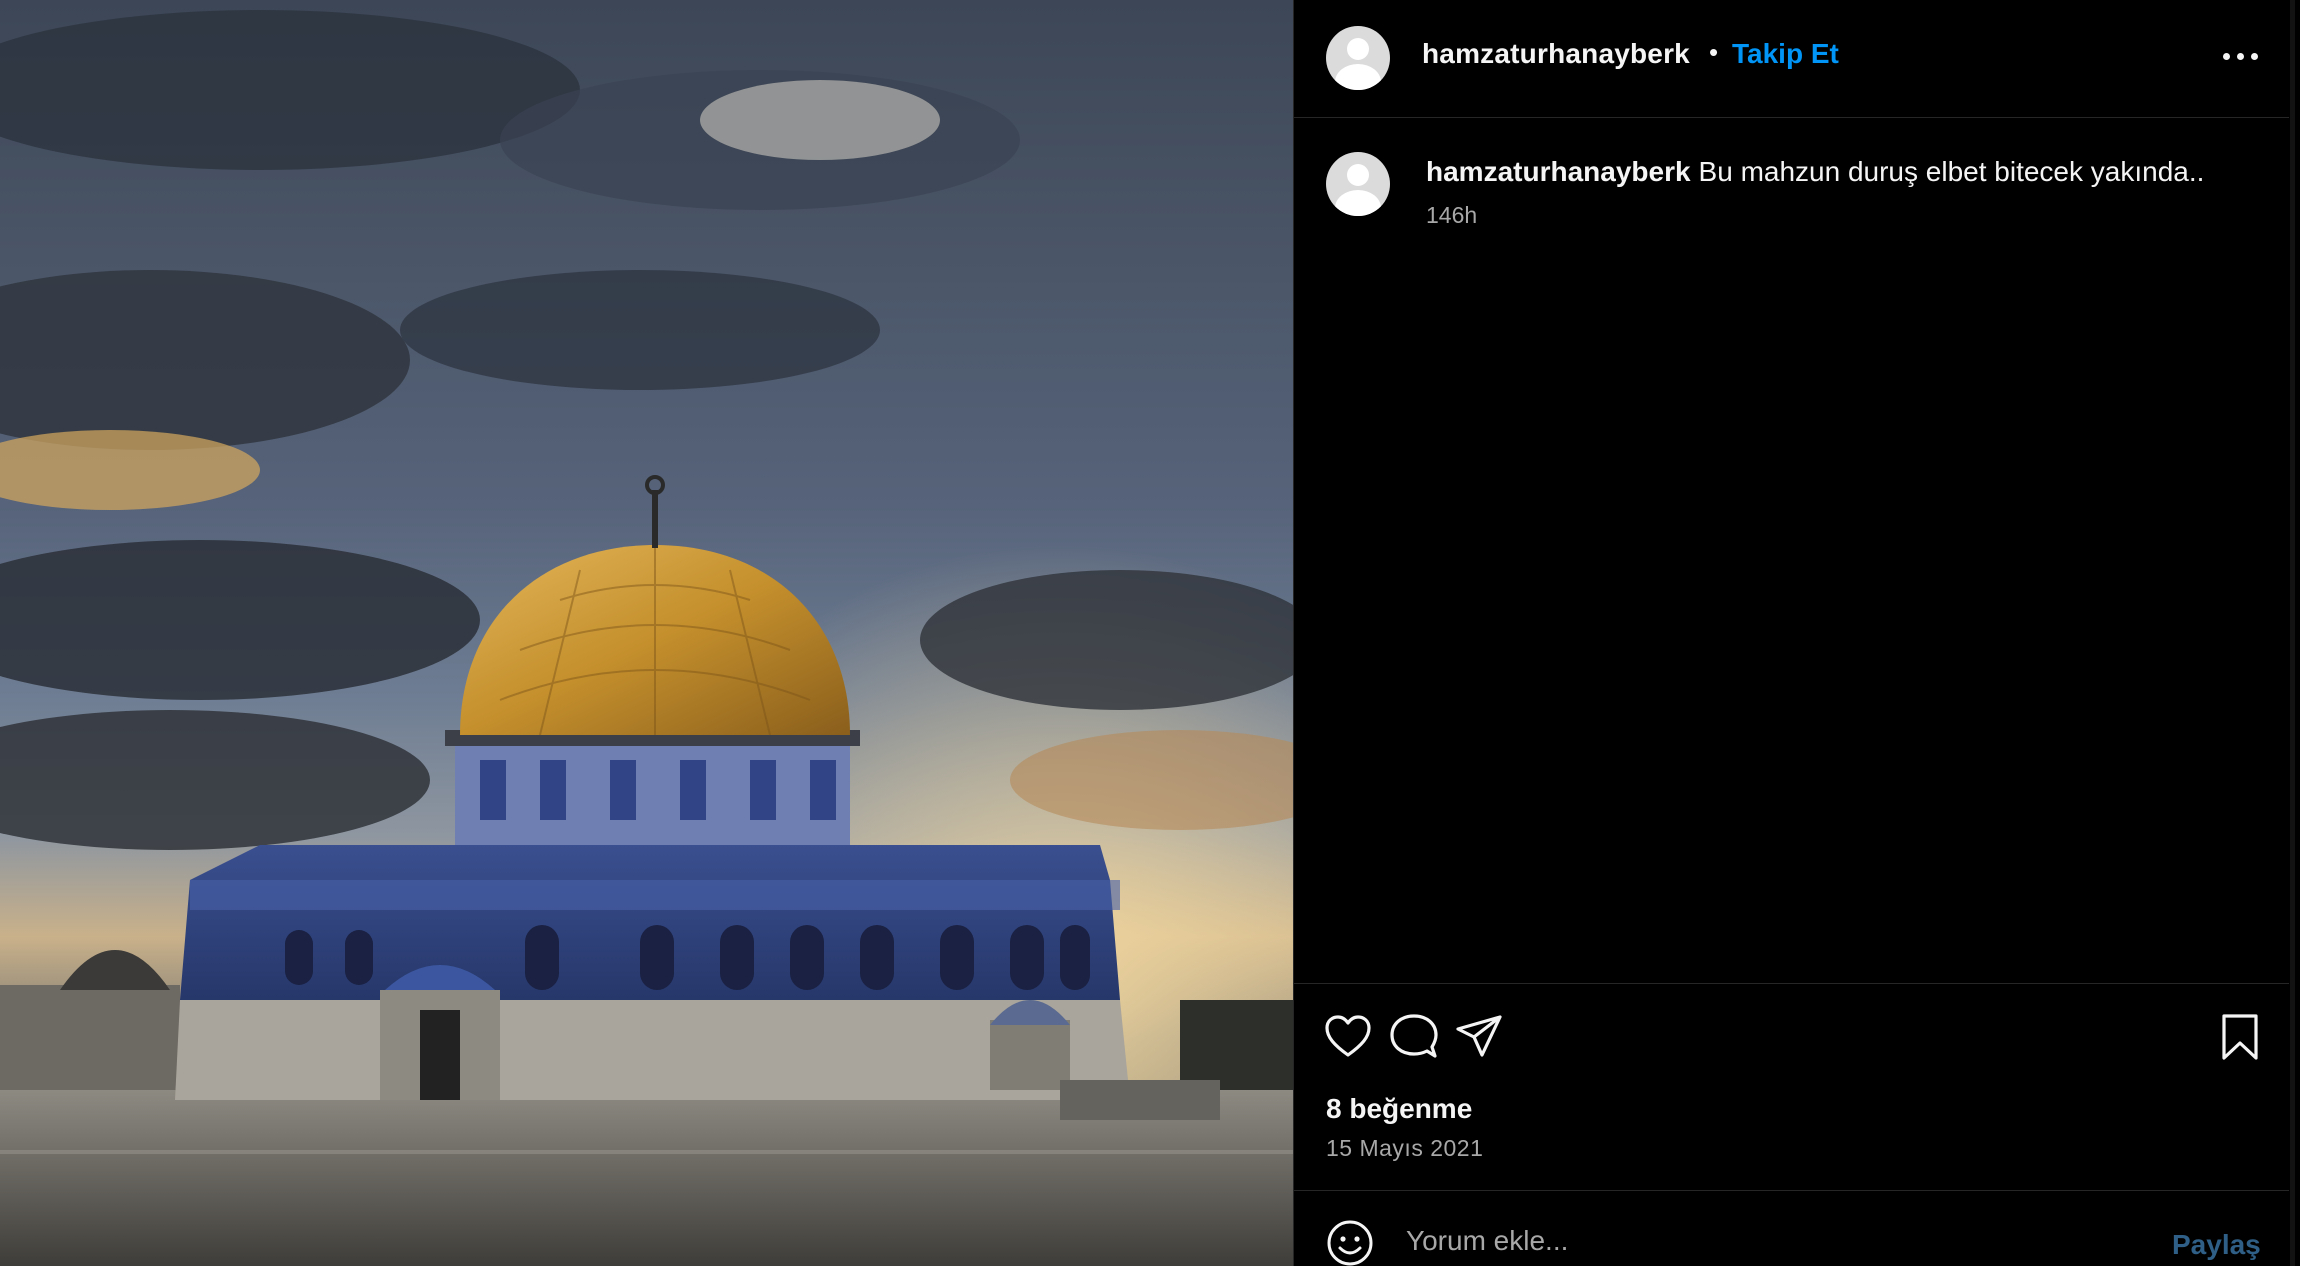  I want to click on user-avatar, so click(1358, 58).